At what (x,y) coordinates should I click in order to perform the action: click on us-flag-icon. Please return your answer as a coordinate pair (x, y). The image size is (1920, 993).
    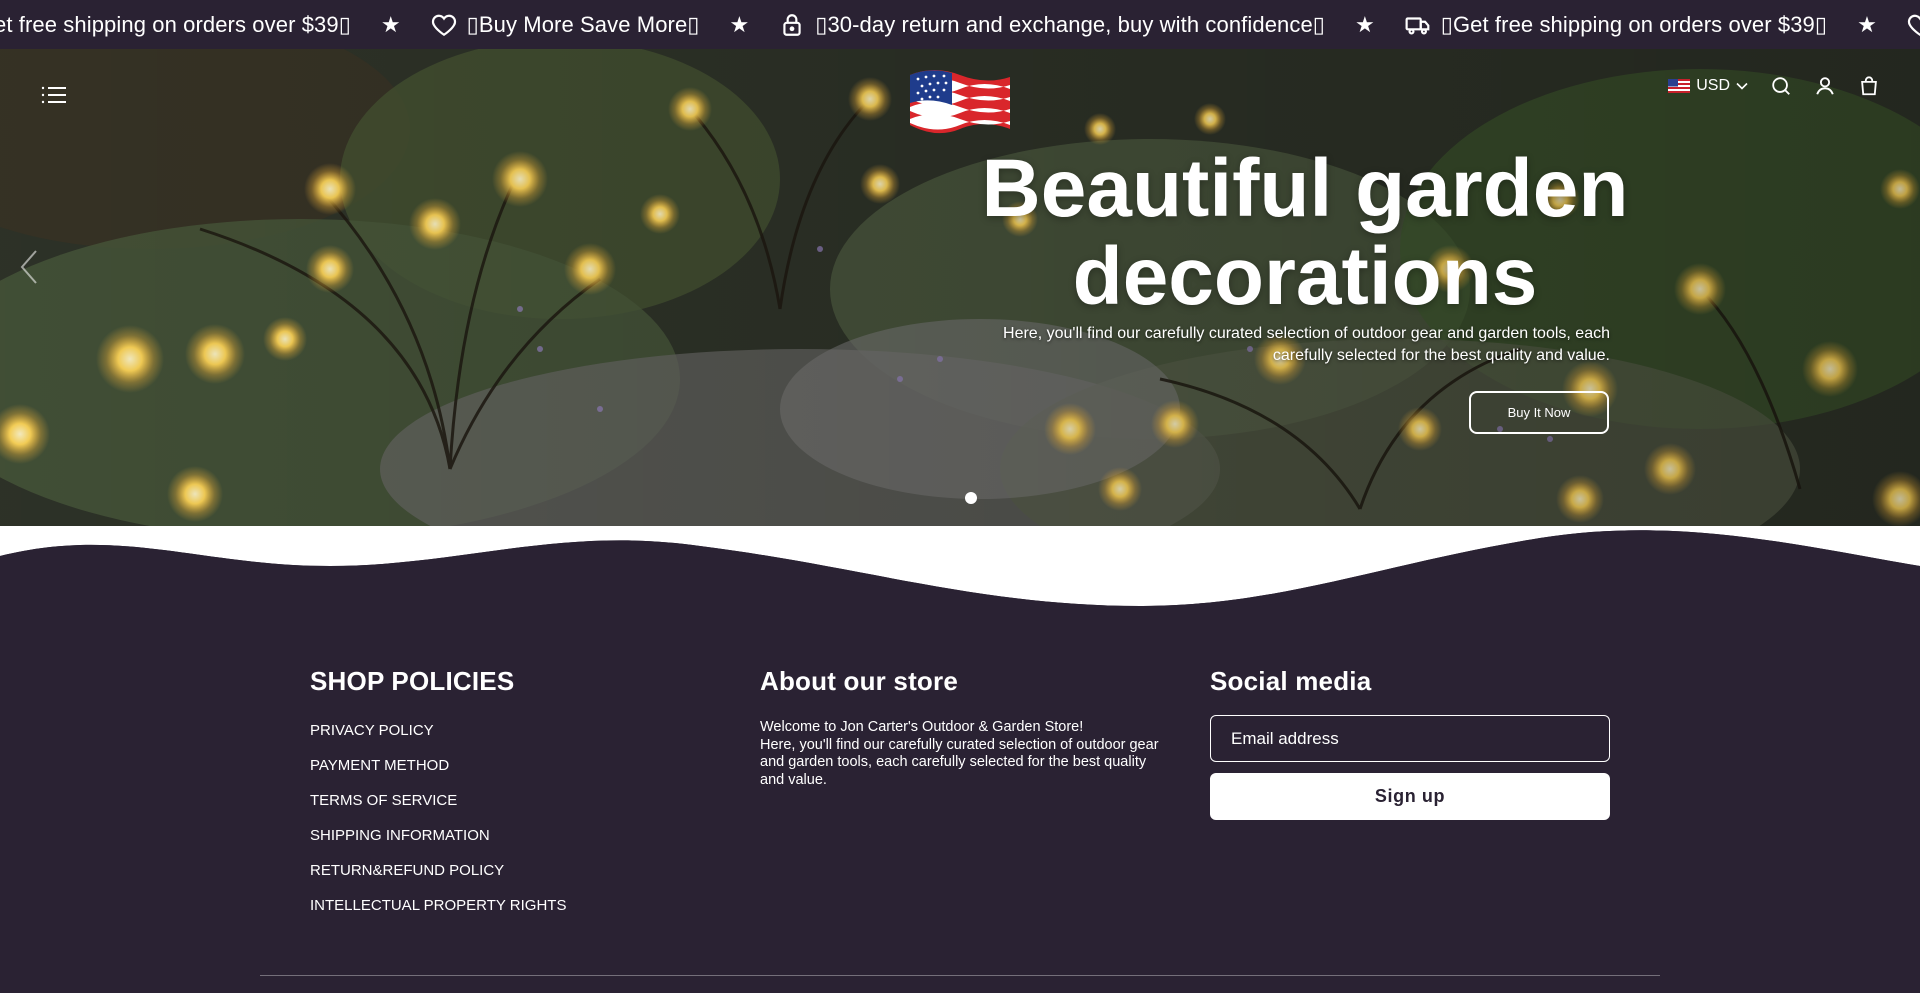
    Looking at the image, I should click on (1679, 86).